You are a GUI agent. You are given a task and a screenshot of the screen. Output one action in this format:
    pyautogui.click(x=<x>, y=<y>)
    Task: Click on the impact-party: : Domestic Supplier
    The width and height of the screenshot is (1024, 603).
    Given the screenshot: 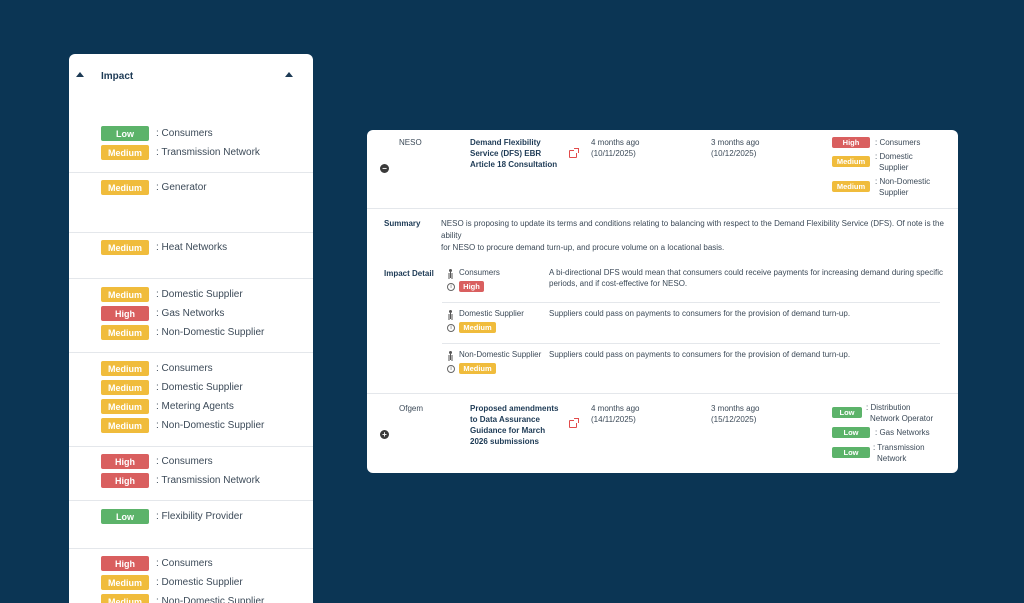 What is the action you would take?
    pyautogui.click(x=894, y=162)
    